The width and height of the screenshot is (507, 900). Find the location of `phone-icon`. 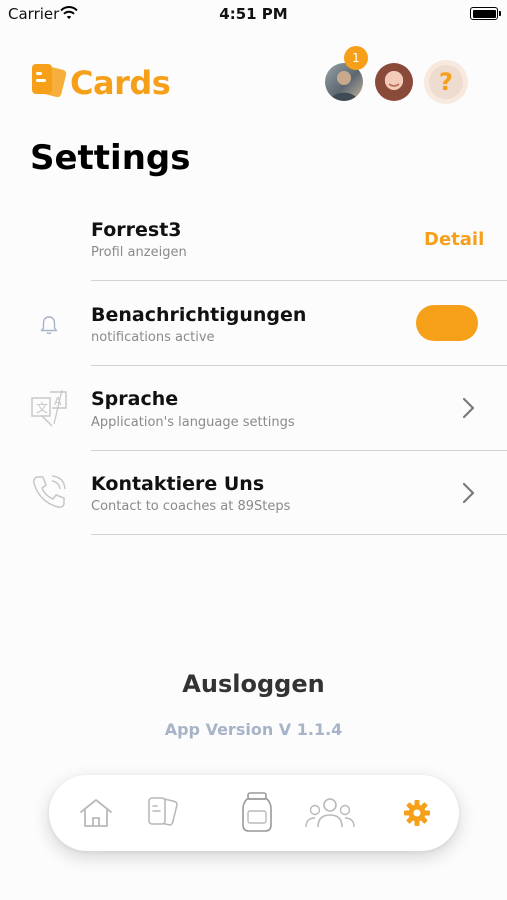

phone-icon is located at coordinates (49, 491).